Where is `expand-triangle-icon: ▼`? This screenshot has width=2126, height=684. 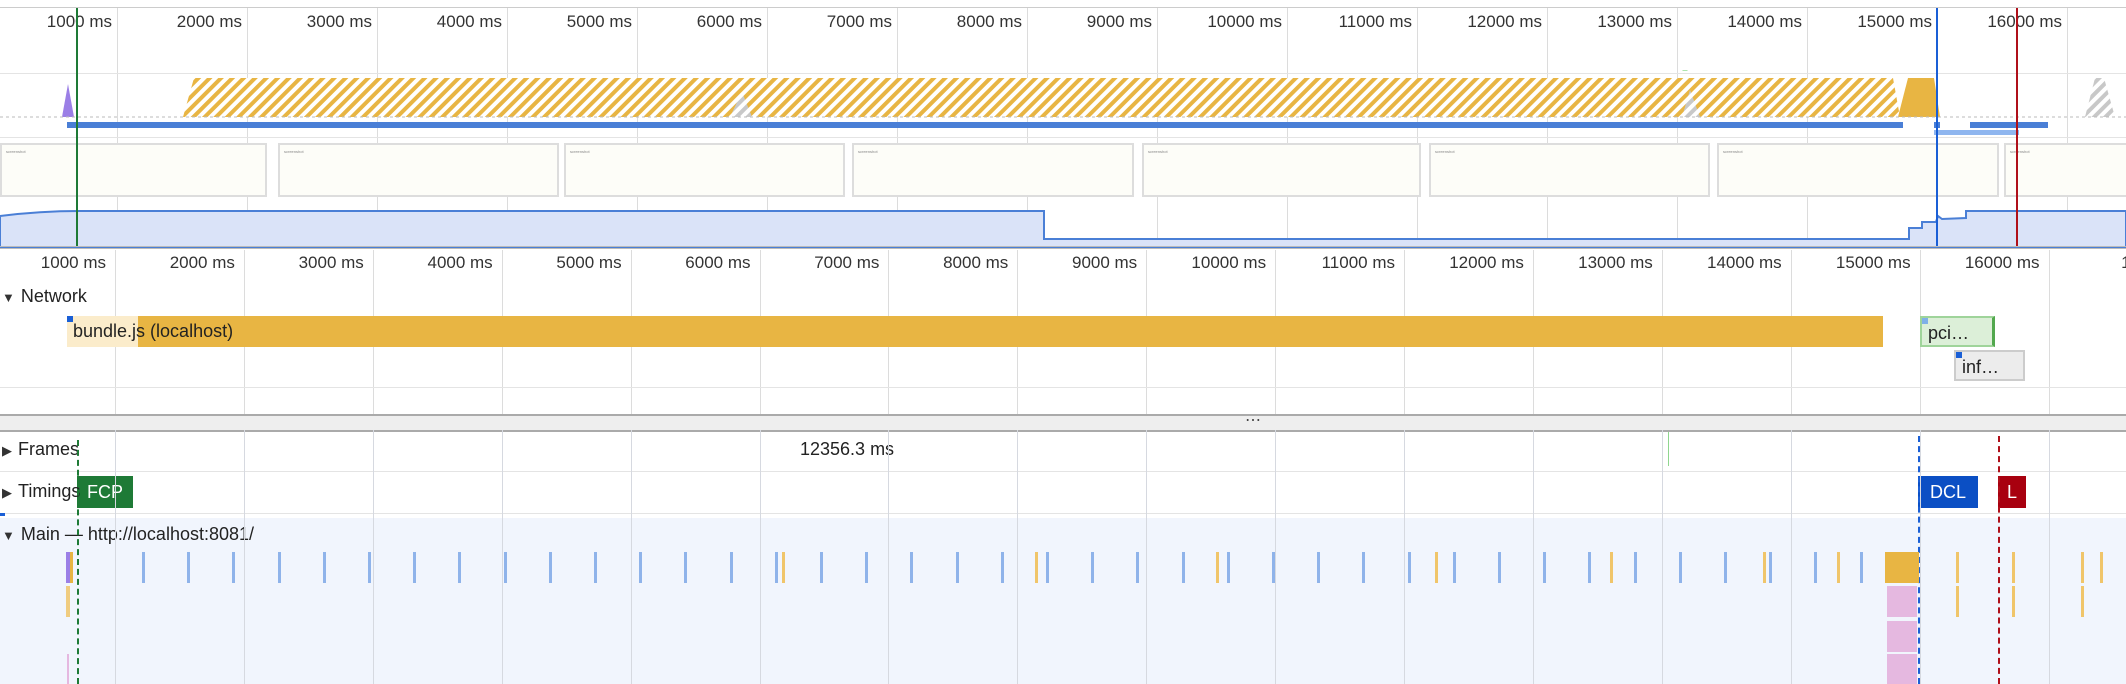
expand-triangle-icon: ▼ is located at coordinates (8, 535).